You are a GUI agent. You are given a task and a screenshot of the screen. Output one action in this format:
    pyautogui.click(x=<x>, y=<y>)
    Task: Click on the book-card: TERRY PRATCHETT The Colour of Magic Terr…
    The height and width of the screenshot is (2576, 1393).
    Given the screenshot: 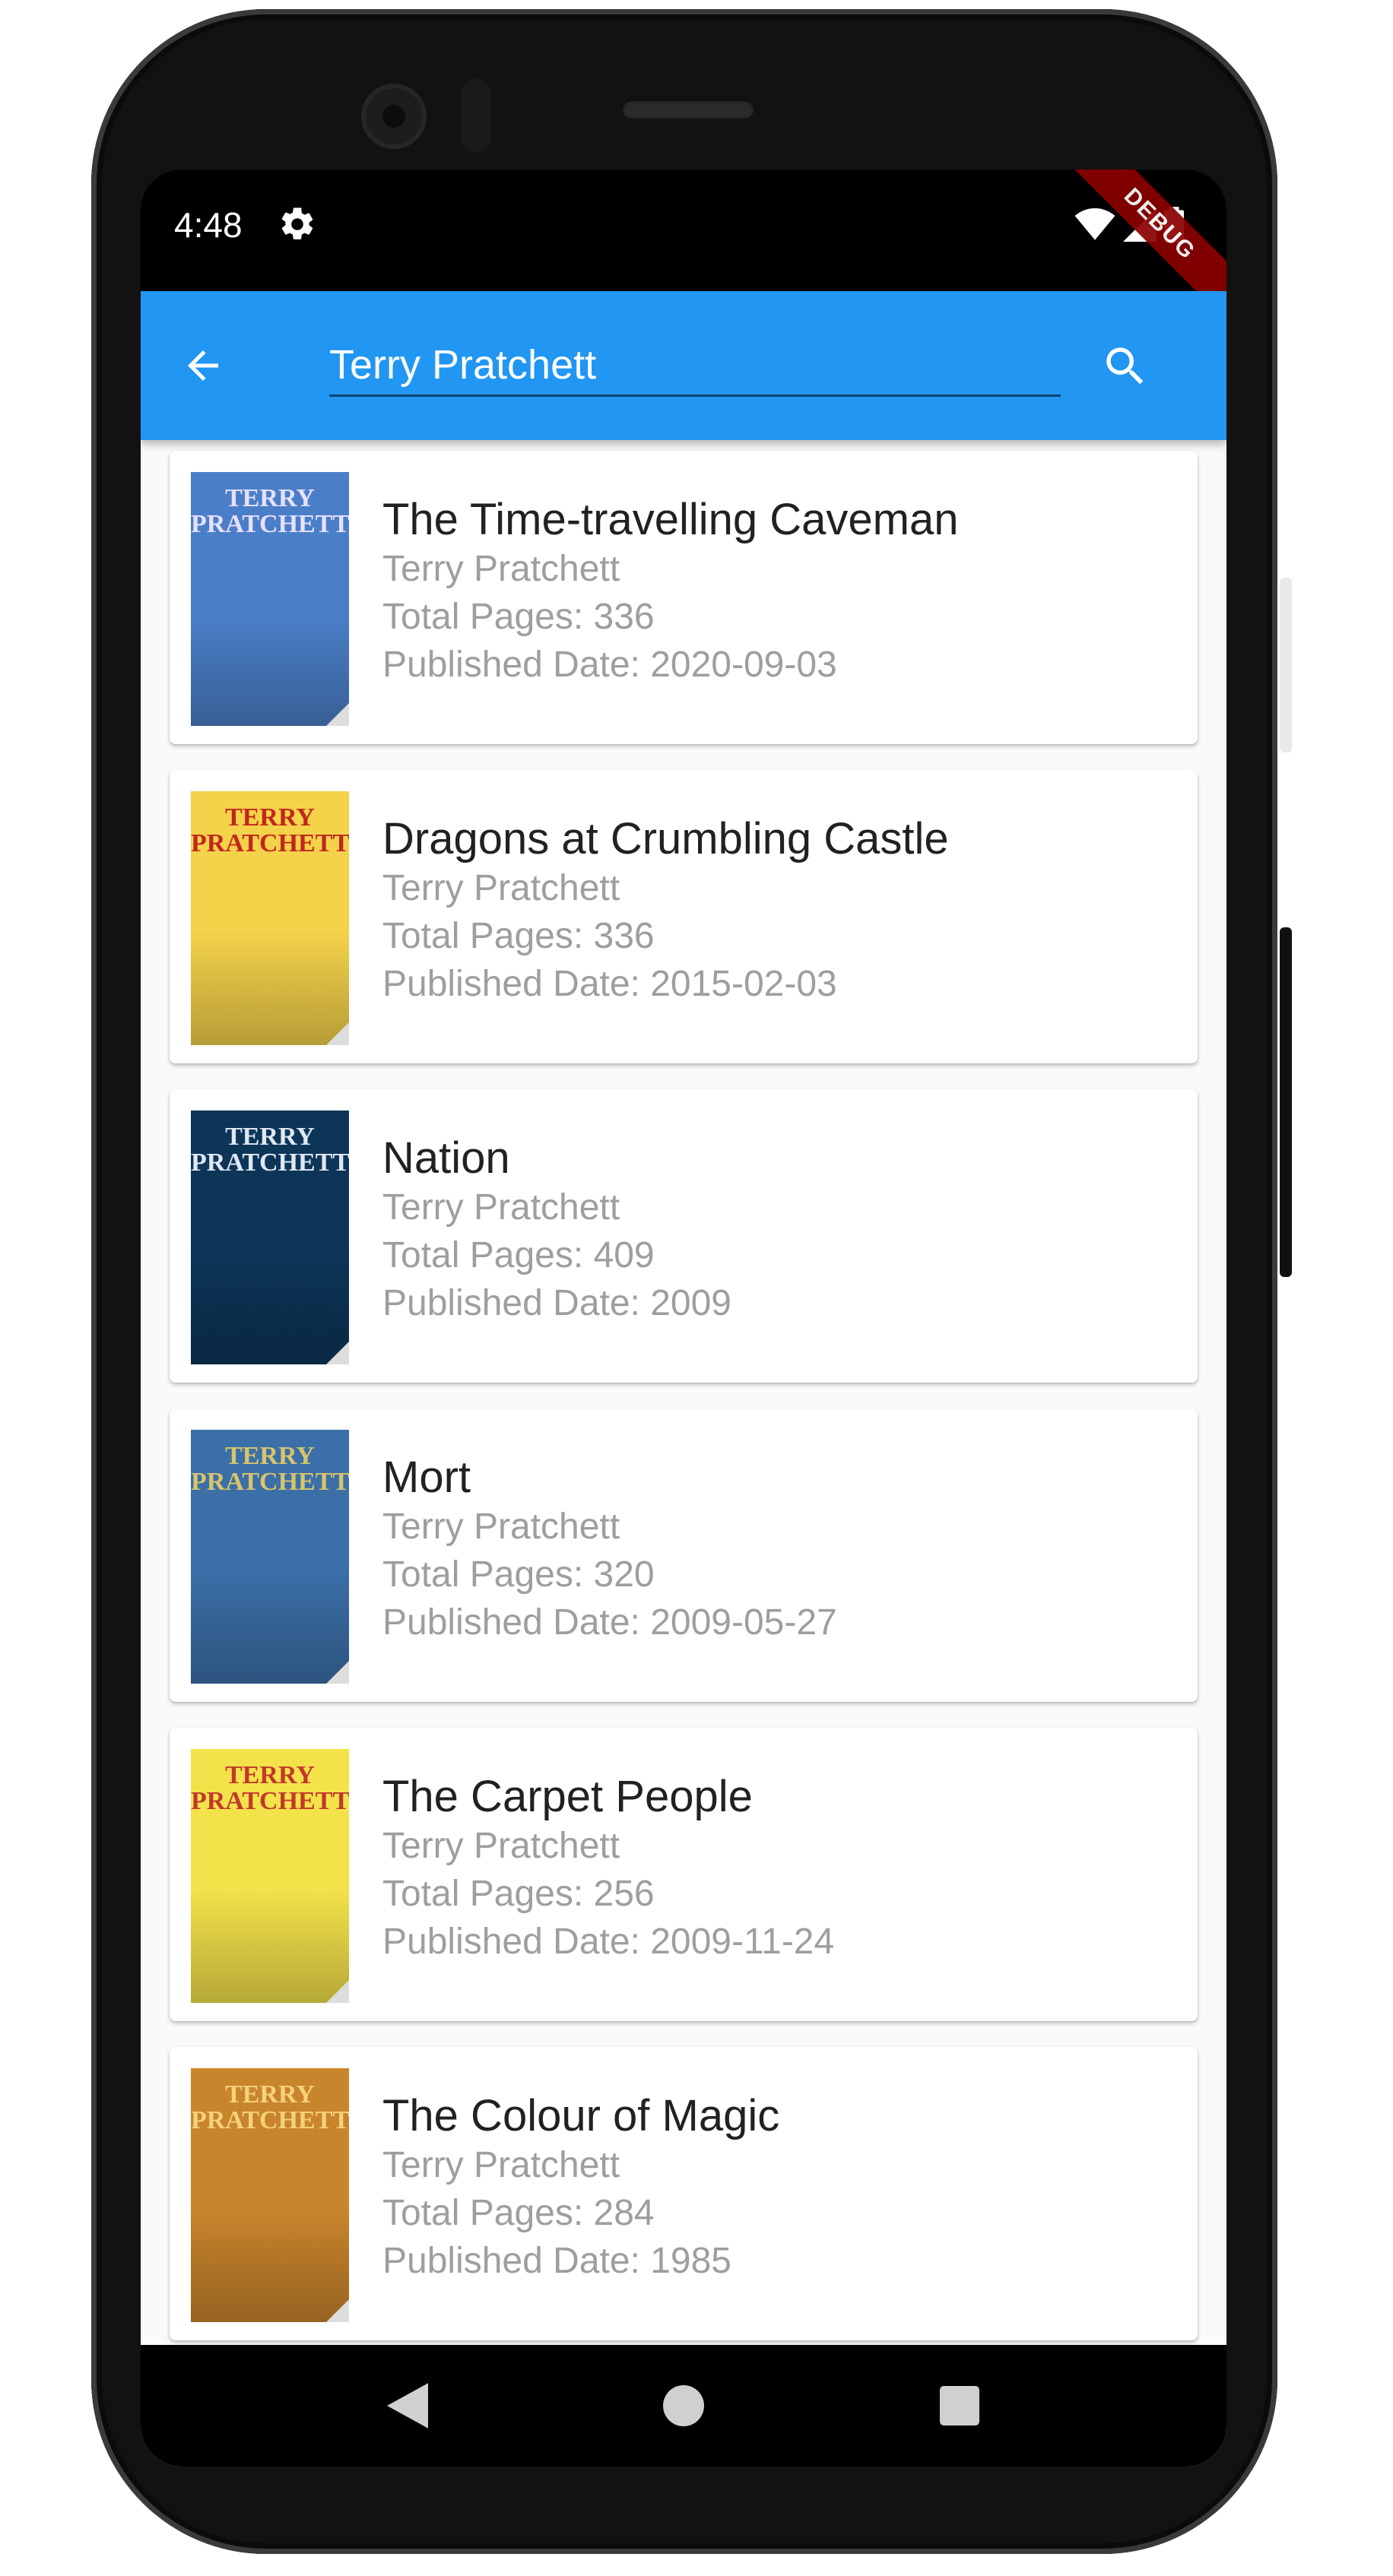 What is the action you would take?
    pyautogui.click(x=684, y=2193)
    